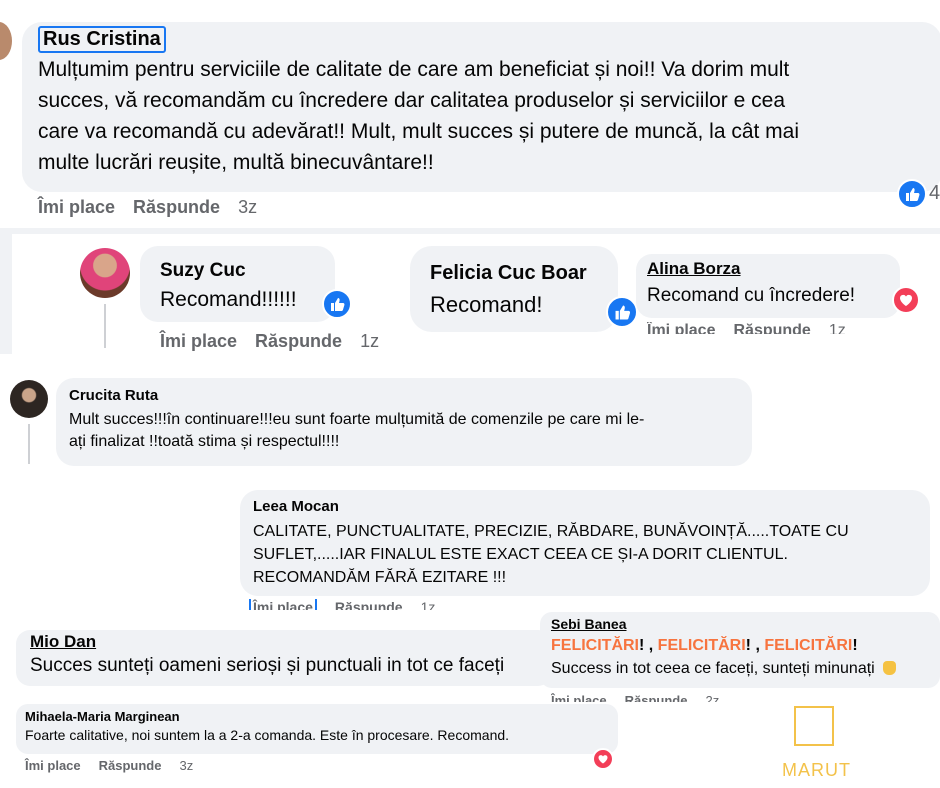  I want to click on comment-author: Rus Cristina, so click(102, 39).